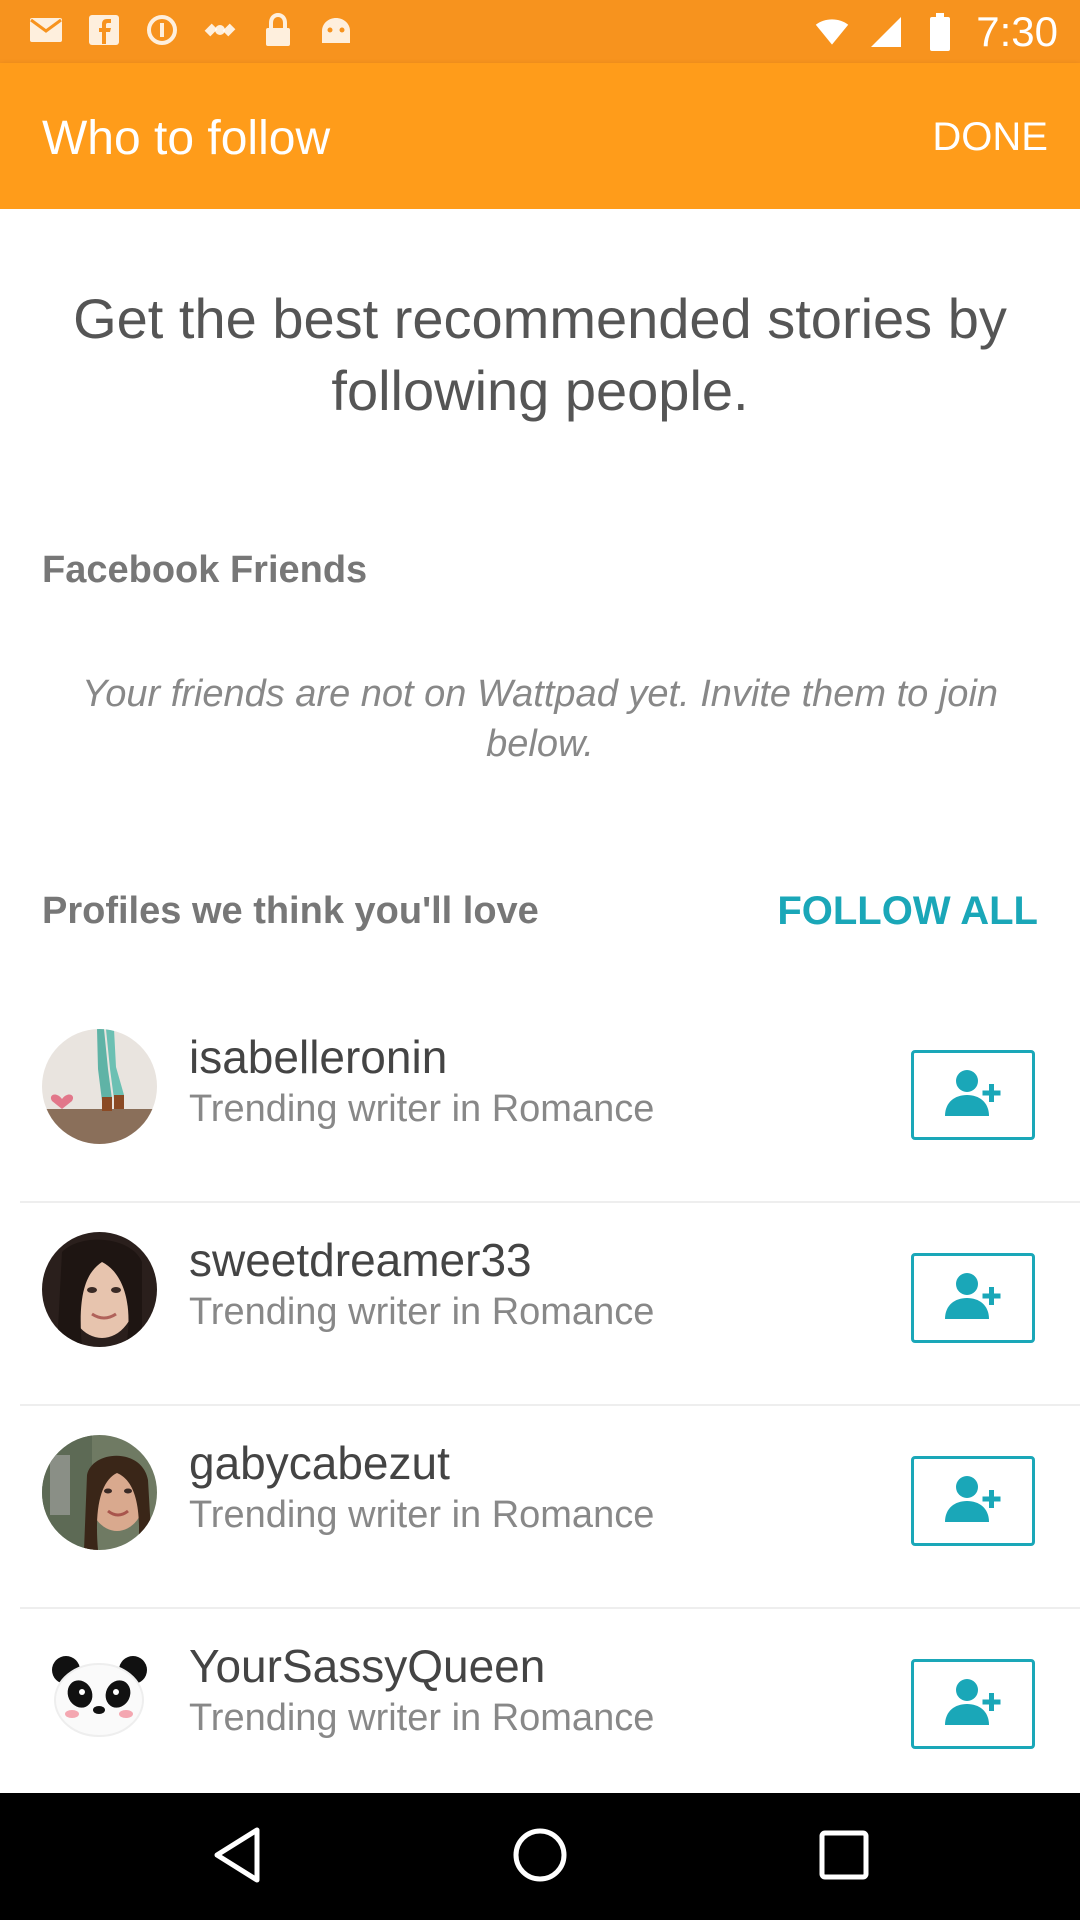 The height and width of the screenshot is (1920, 1080). Describe the element at coordinates (990, 137) in the screenshot. I see `done-button: DONE` at that location.